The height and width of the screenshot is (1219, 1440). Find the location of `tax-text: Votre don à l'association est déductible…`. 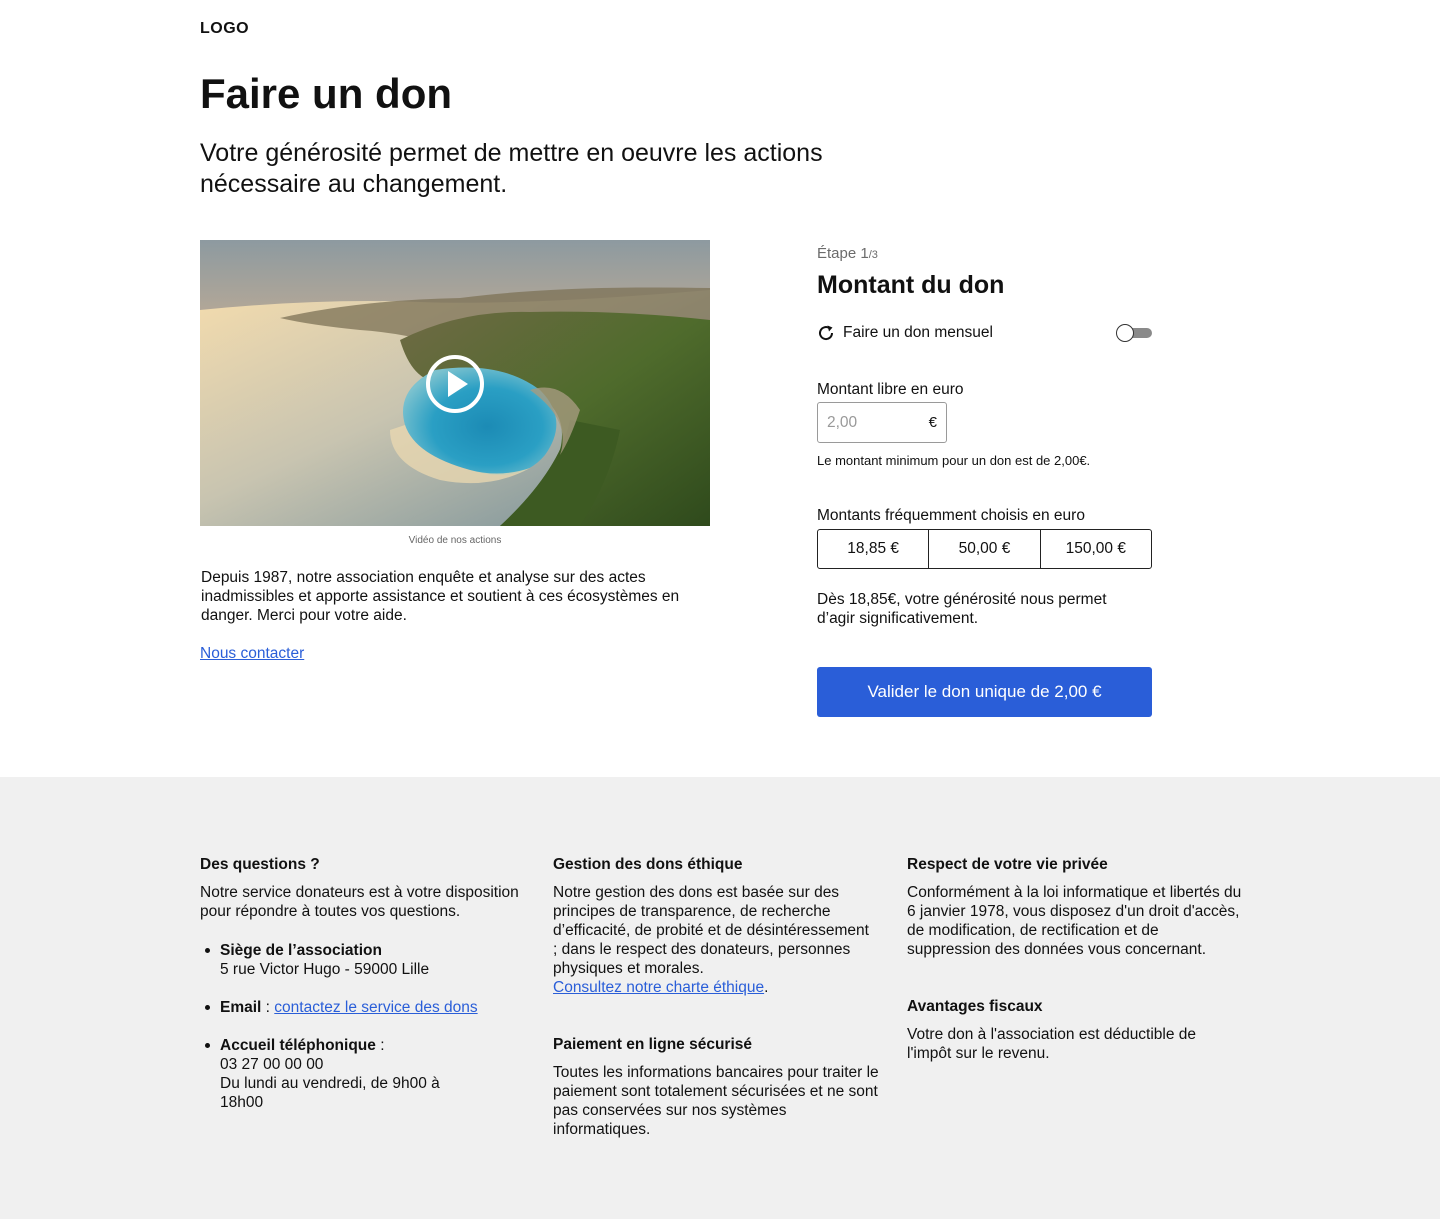

tax-text: Votre don à l'association est déductible… is located at coordinates (1052, 1044).